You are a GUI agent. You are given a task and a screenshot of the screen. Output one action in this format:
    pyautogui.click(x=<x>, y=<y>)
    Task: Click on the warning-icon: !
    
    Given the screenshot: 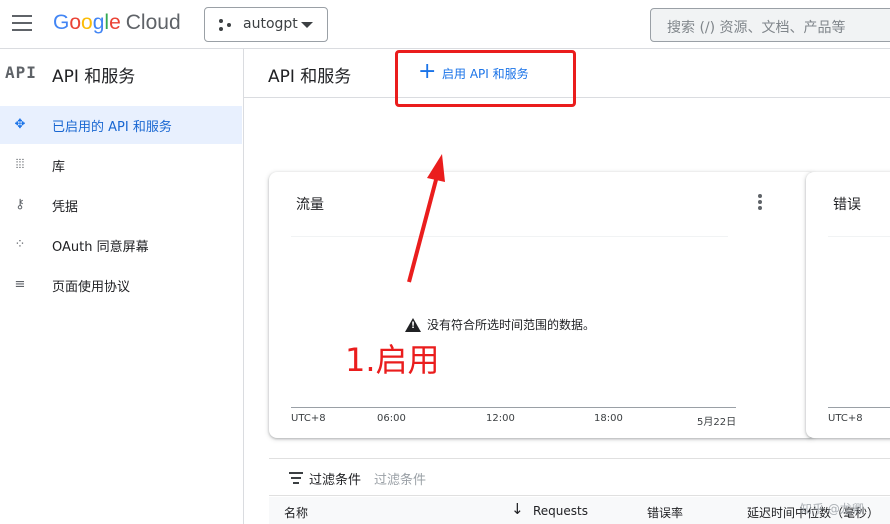 What is the action you would take?
    pyautogui.click(x=413, y=324)
    